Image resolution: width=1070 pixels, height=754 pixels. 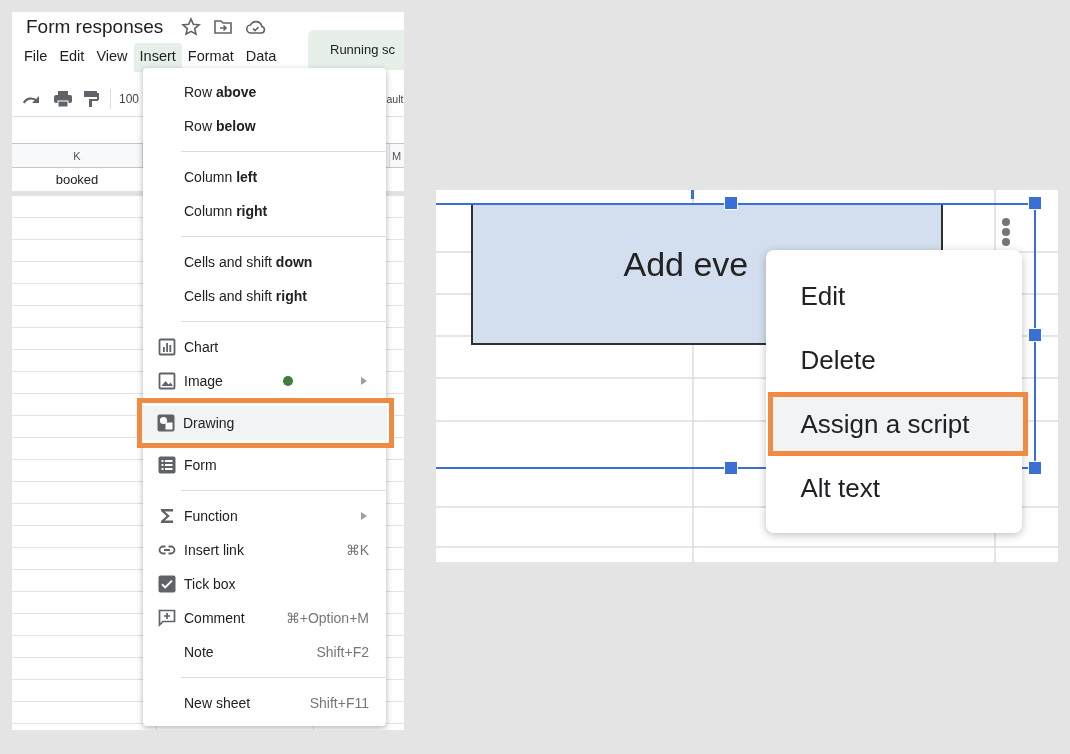 What do you see at coordinates (264, 516) in the screenshot?
I see `menu-item: Function` at bounding box center [264, 516].